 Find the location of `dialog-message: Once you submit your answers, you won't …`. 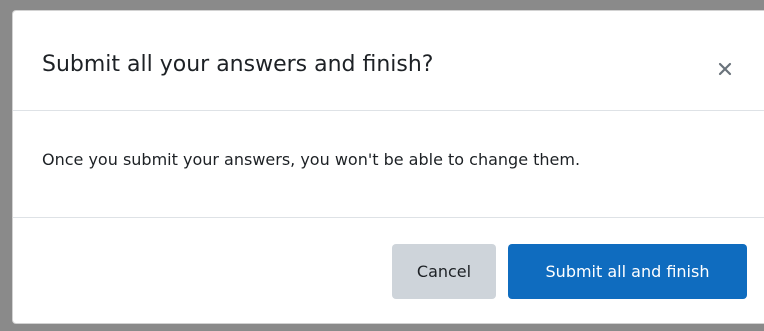

dialog-message: Once you submit your answers, you won't … is located at coordinates (311, 159).